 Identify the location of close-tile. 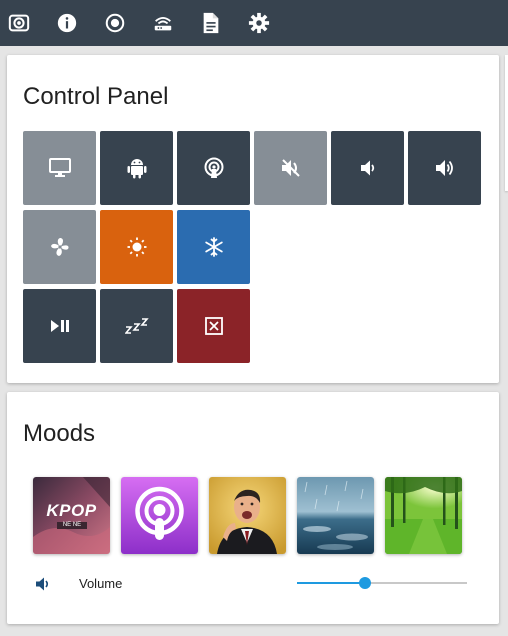
(213, 326).